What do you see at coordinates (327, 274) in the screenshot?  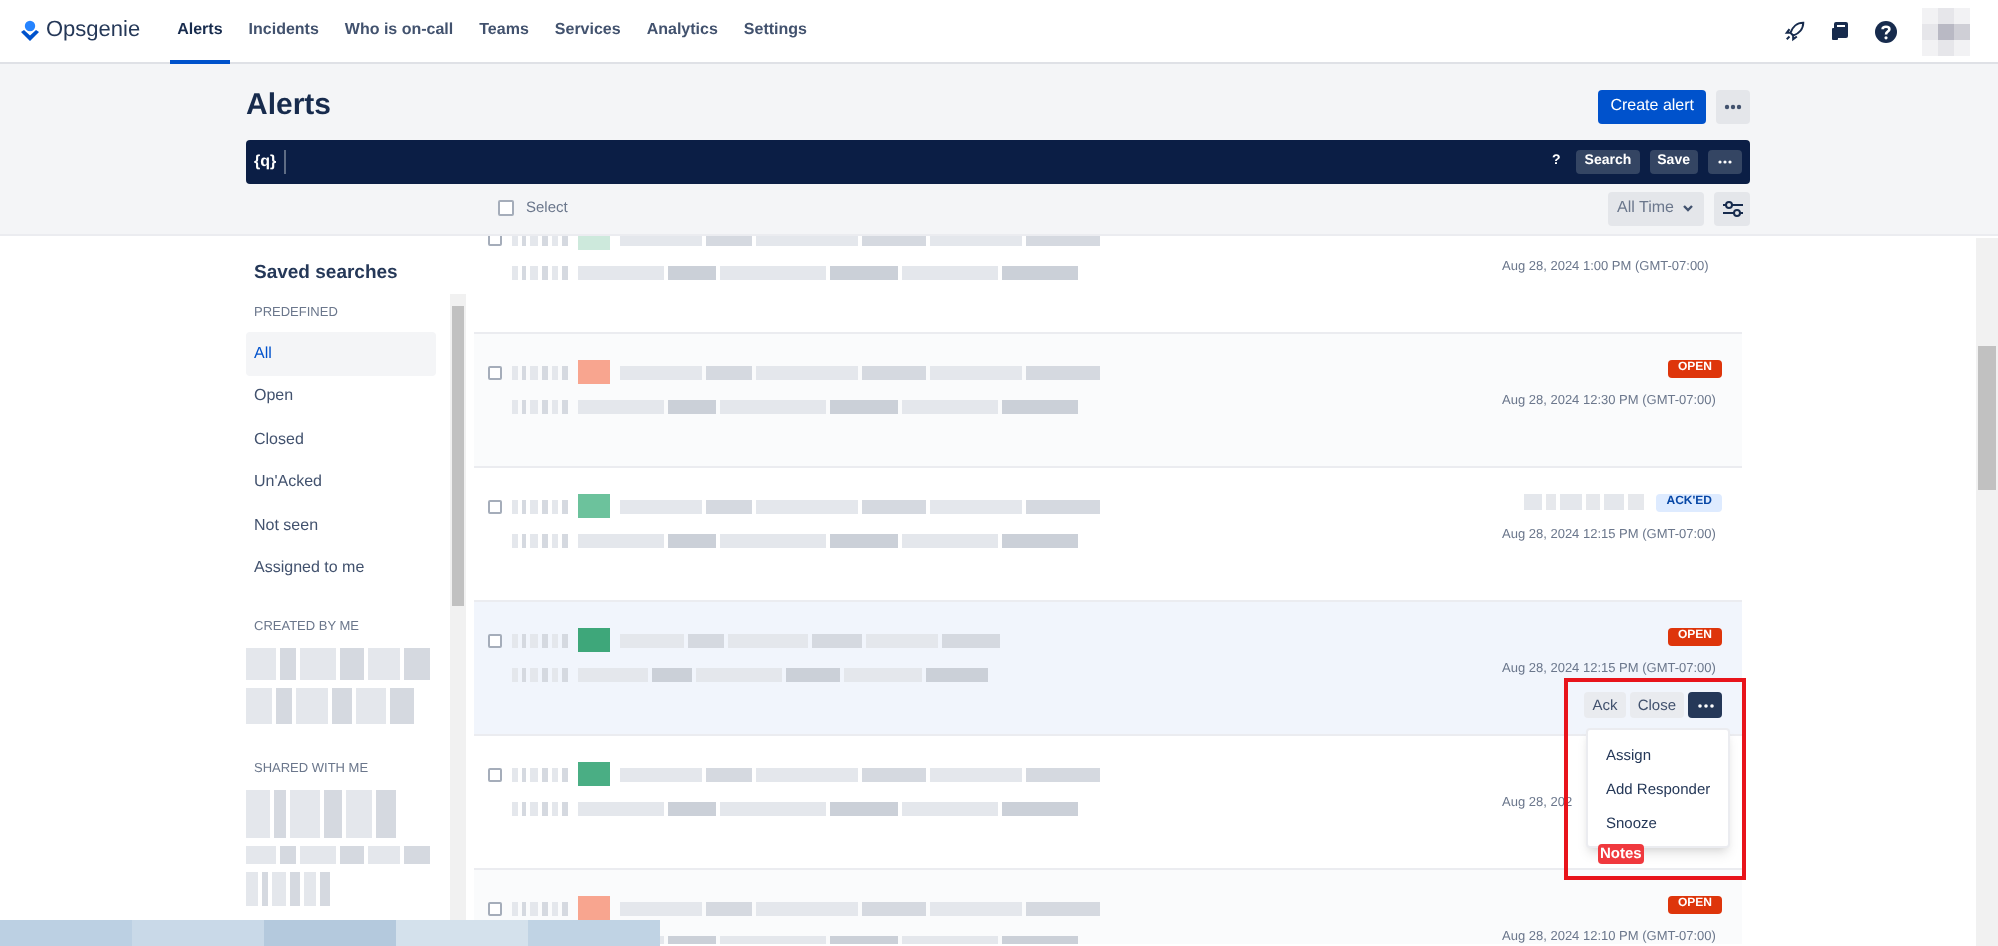 I see `sidebar-title: Saved searches` at bounding box center [327, 274].